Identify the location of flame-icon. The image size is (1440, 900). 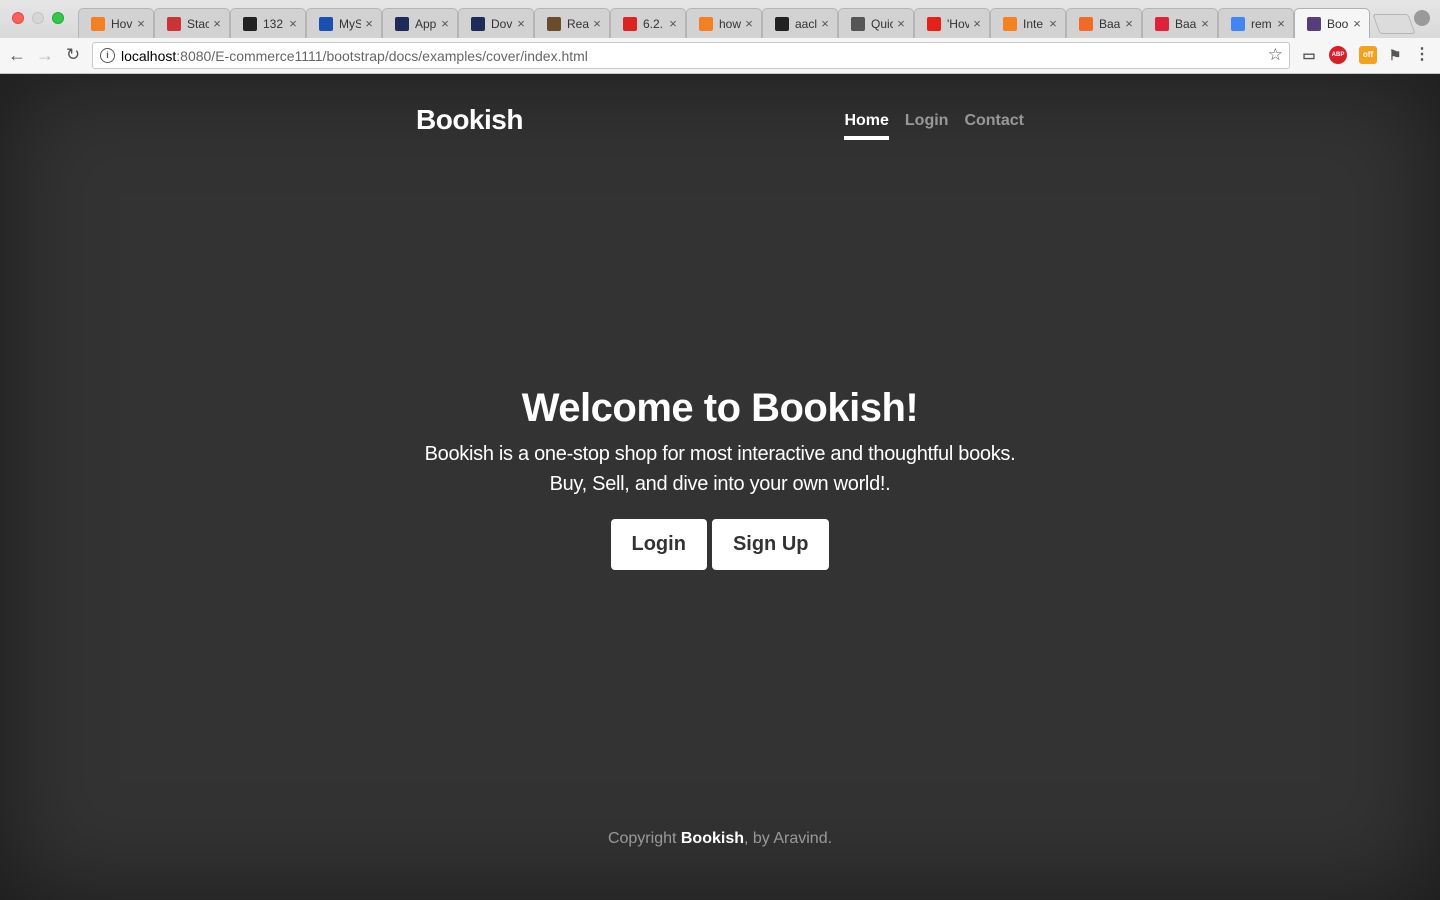
(1010, 23).